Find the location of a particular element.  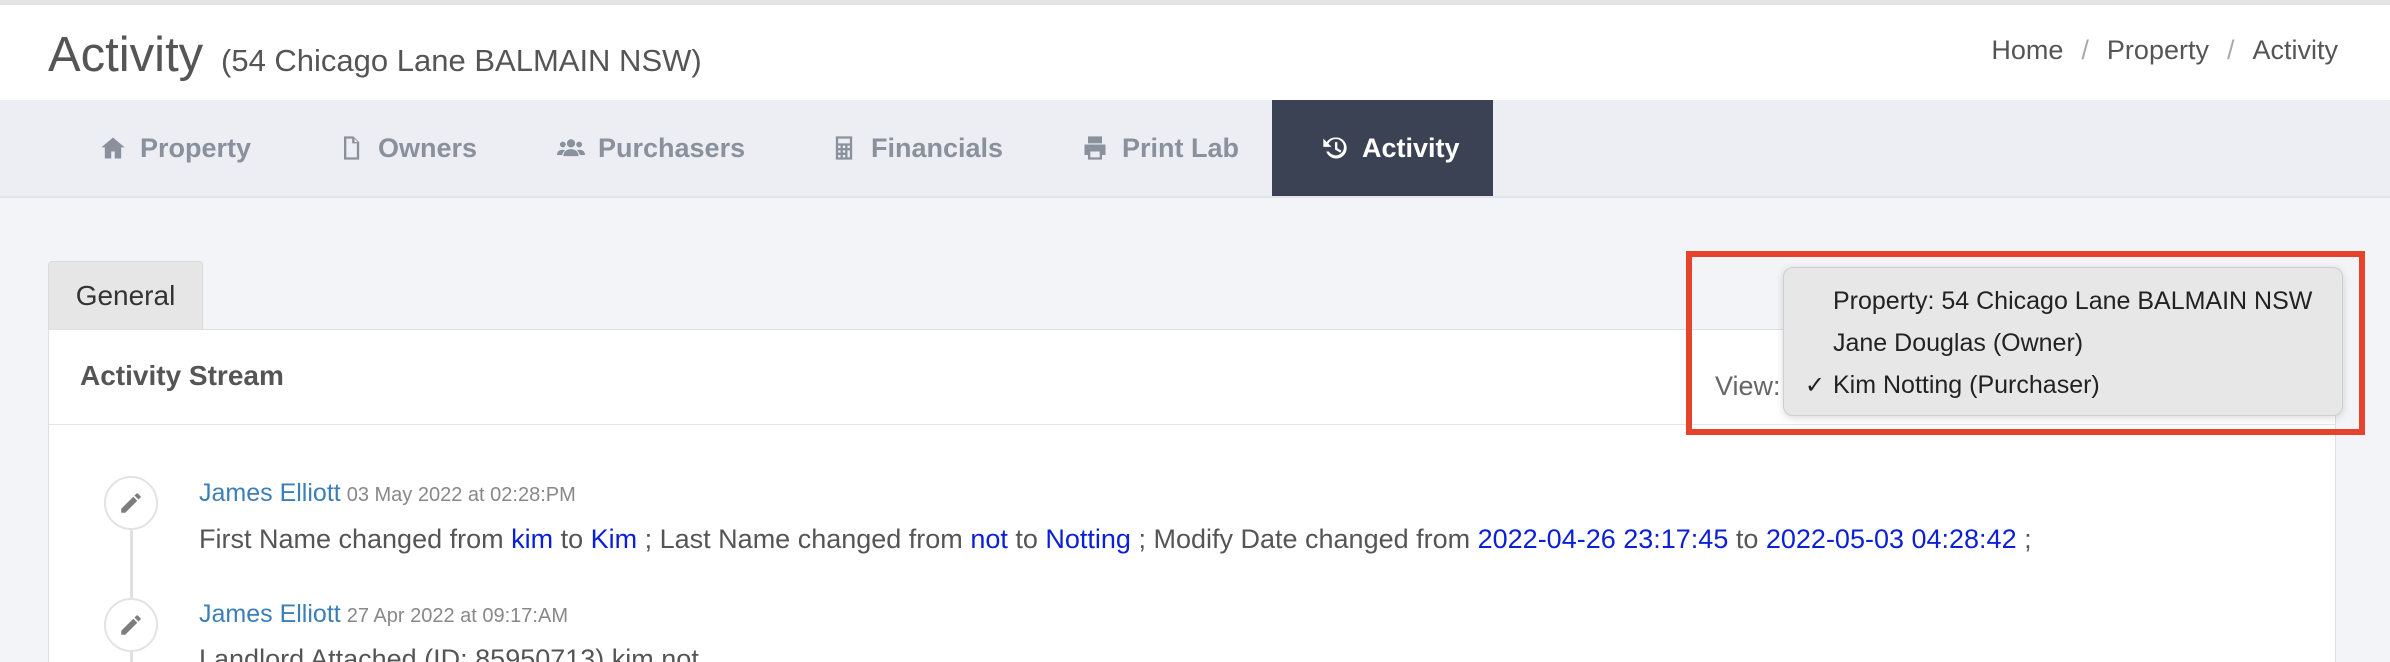

tab-activity: Activity is located at coordinates (1382, 148).